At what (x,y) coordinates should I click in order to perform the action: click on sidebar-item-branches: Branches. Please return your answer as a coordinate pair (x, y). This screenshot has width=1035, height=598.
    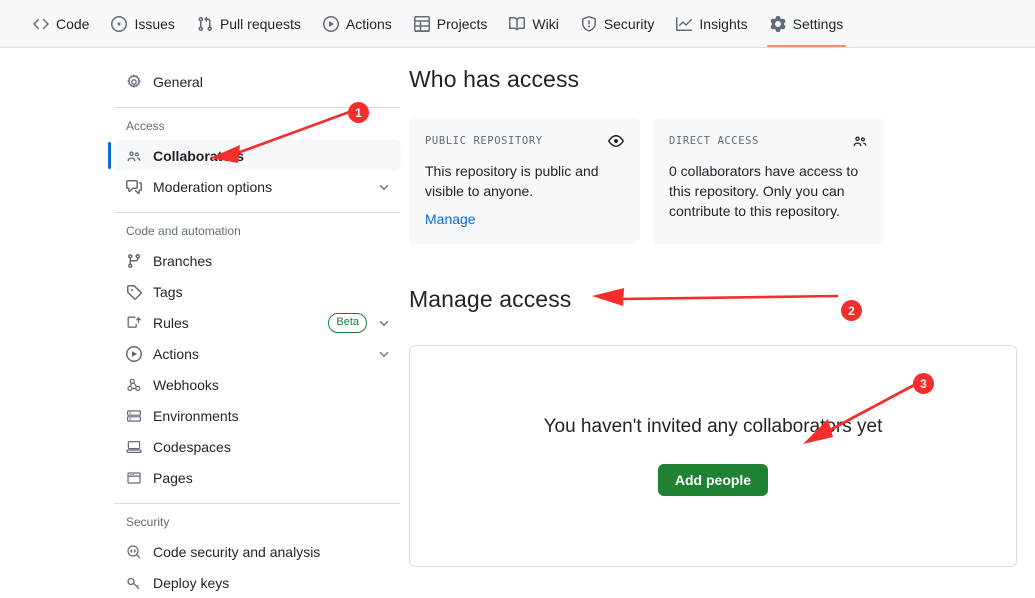
    Looking at the image, I should click on (257, 260).